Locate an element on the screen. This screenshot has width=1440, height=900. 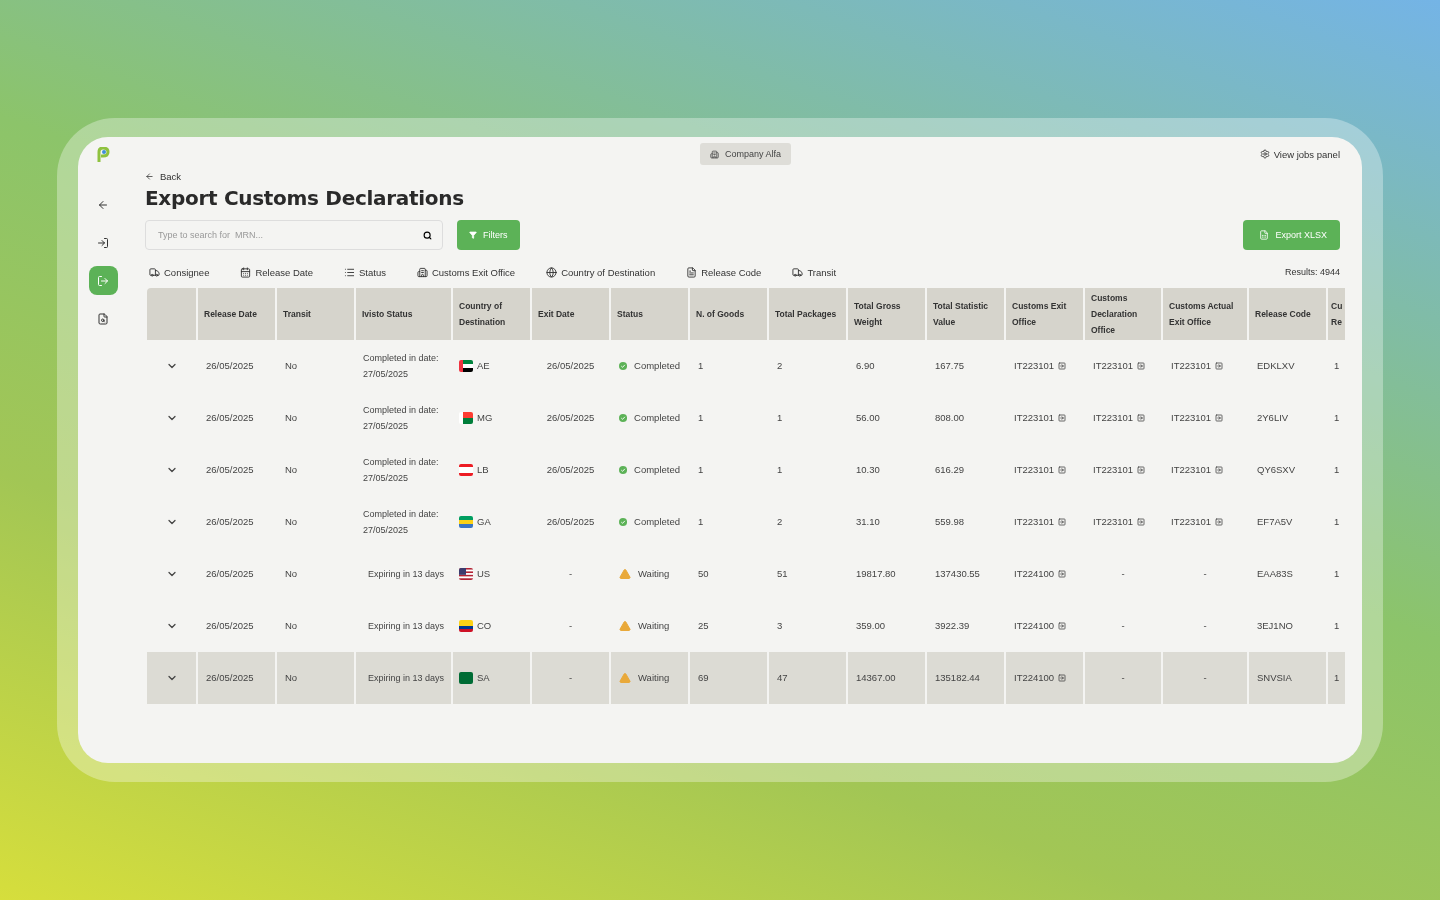
filter-chip: Status is located at coordinates (363, 272).